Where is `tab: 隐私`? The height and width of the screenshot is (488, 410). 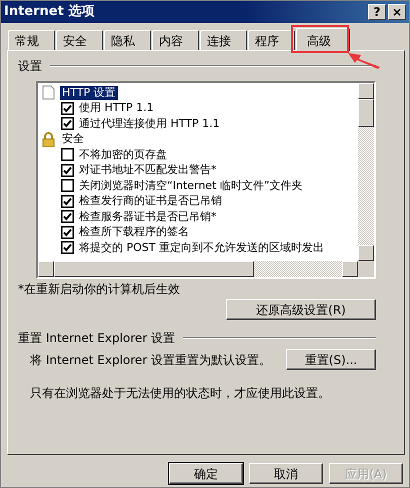
tab: 隐私 is located at coordinates (127, 40).